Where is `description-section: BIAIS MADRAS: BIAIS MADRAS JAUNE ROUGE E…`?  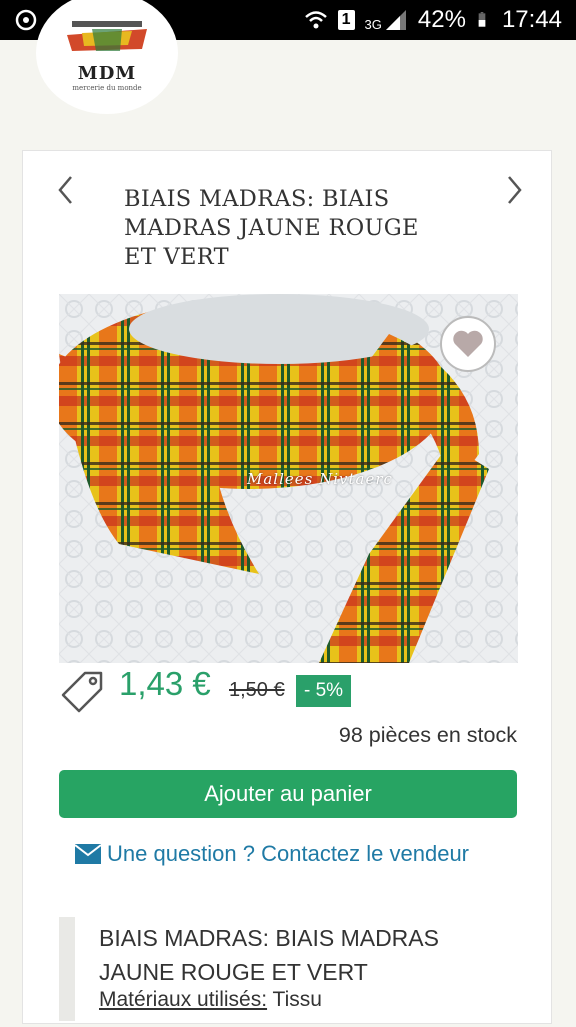
description-section: BIAIS MADRAS: BIAIS MADRAS JAUNE ROUGE E… is located at coordinates (288, 972).